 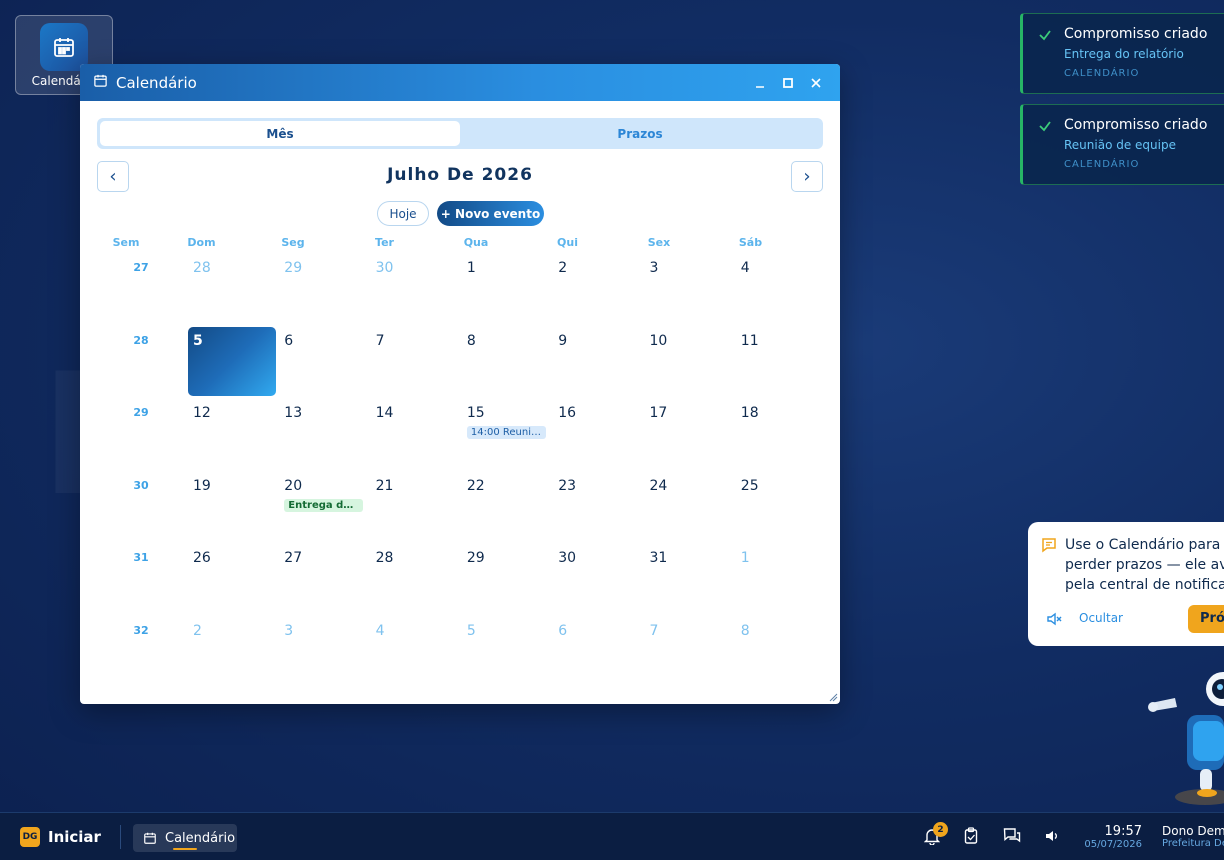 I want to click on toast-detail: Reunião de equipe, so click(x=1120, y=145).